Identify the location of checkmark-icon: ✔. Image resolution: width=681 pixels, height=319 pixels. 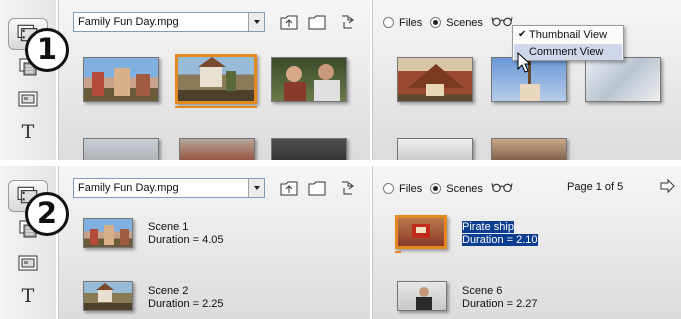
(522, 34).